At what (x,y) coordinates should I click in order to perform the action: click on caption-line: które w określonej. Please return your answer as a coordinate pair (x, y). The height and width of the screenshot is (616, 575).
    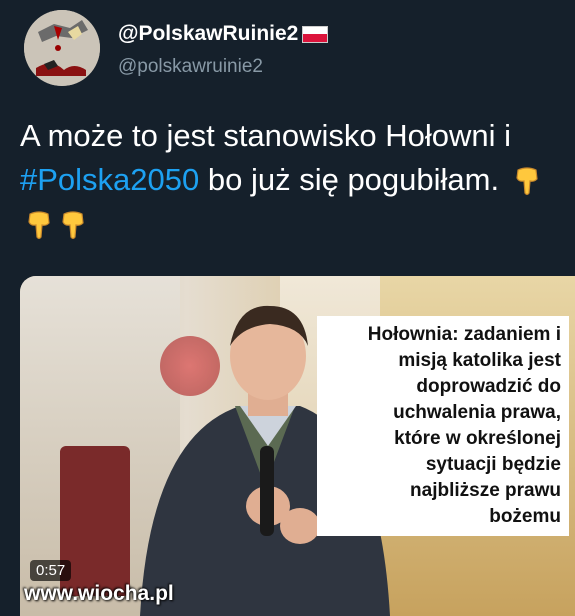
    Looking at the image, I should click on (477, 438).